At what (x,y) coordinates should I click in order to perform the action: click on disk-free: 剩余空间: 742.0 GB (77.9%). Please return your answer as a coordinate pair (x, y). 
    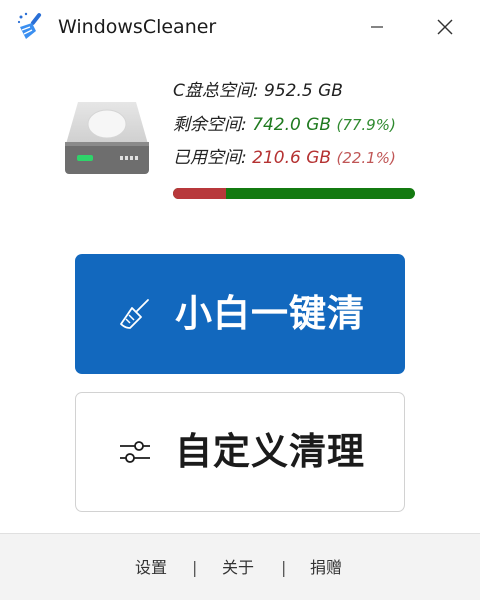
    Looking at the image, I should click on (284, 125).